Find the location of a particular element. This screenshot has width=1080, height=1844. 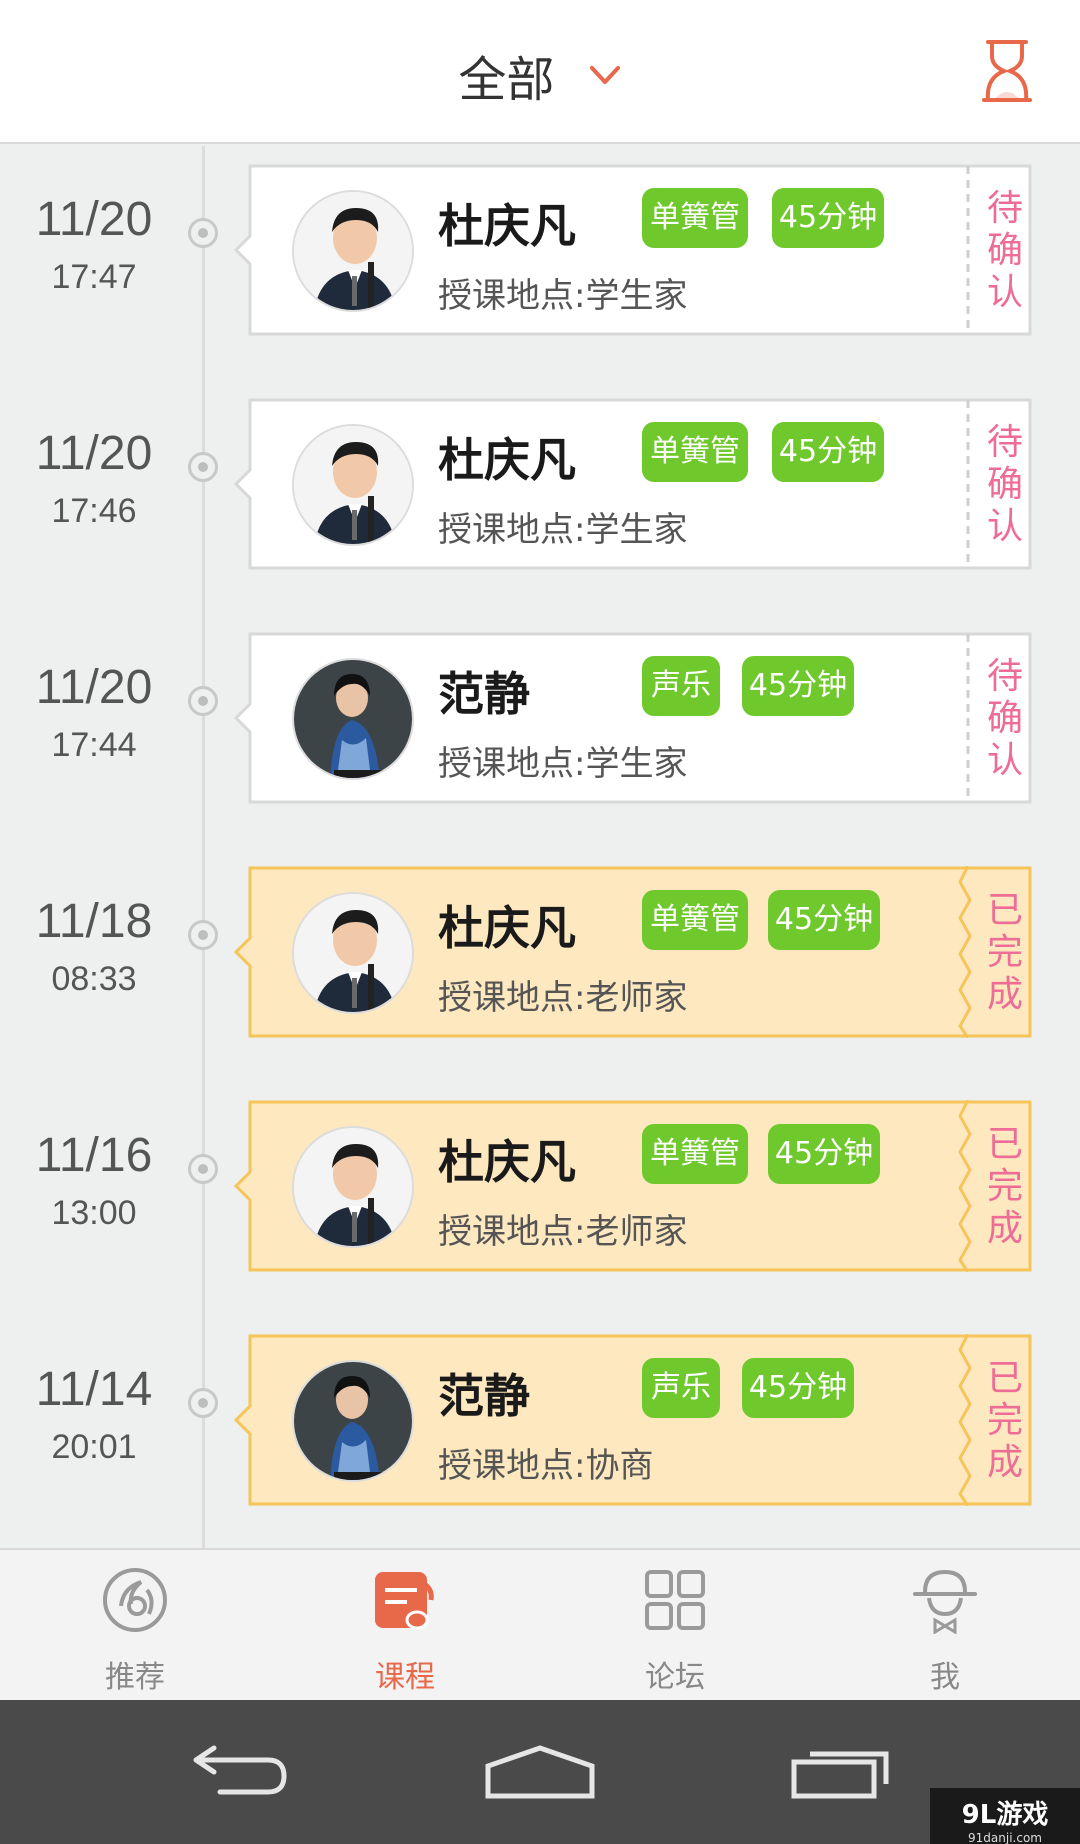

nav-label: 我 is located at coordinates (945, 1677).